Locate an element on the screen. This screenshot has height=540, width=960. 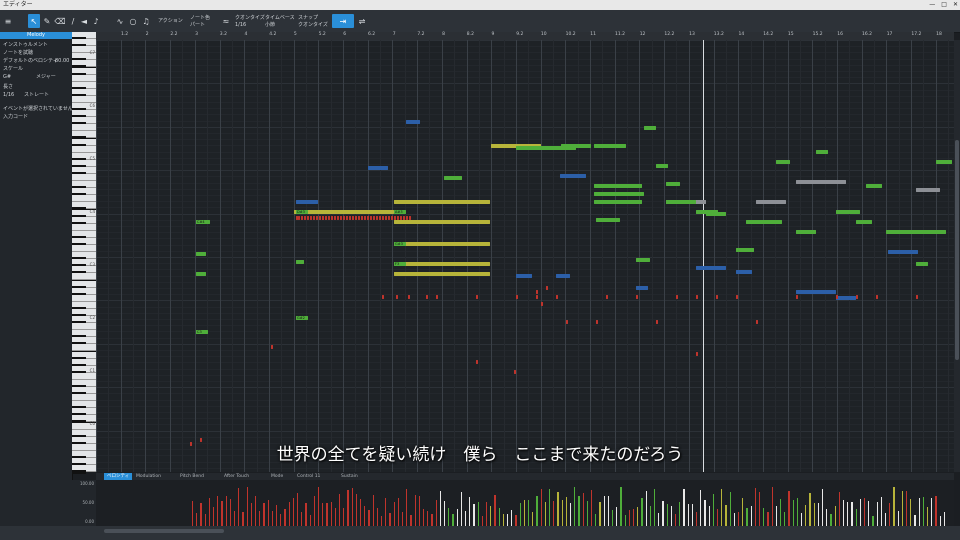
vertical-scrollbar is located at coordinates (957, 256).